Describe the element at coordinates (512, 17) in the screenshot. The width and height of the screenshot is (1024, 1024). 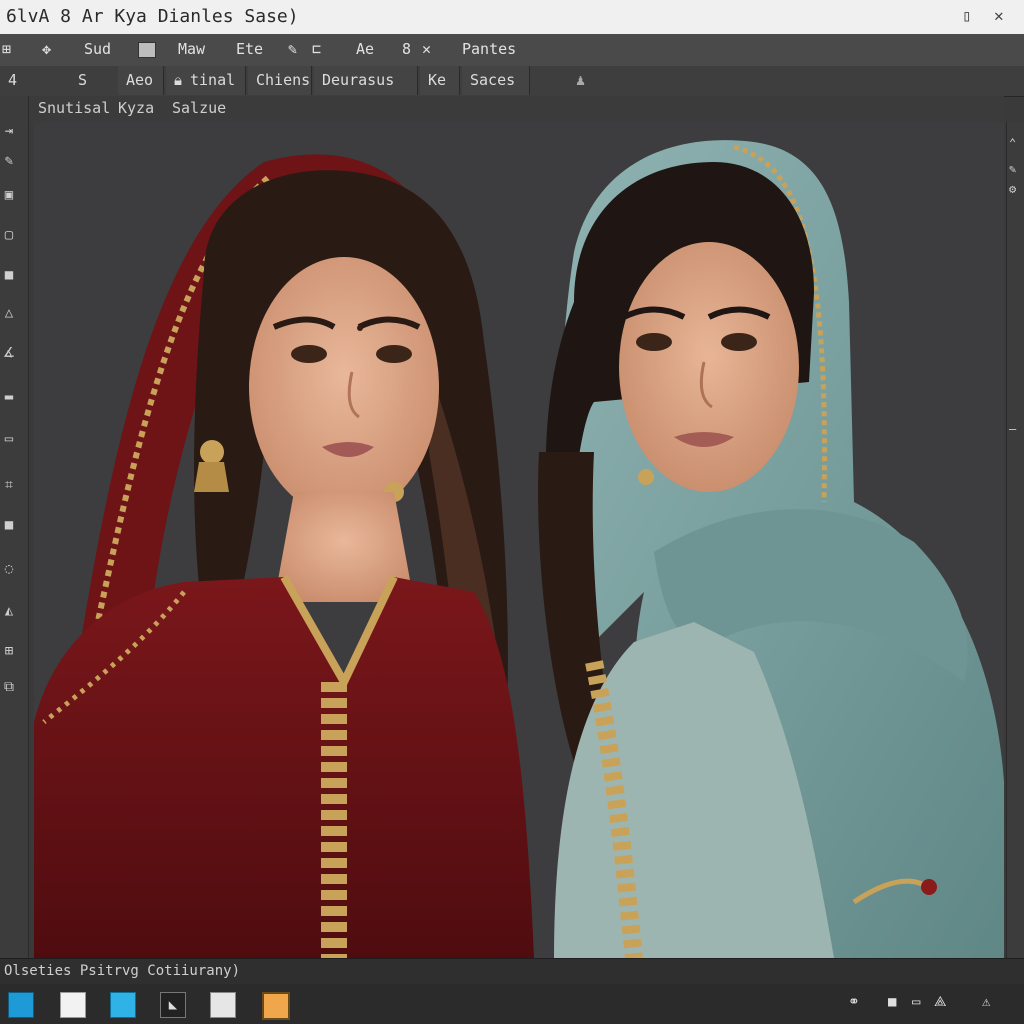
I see `title-bar: 6lvA 8 Ar Kya Dianles Sase) ▯ ✕` at that location.